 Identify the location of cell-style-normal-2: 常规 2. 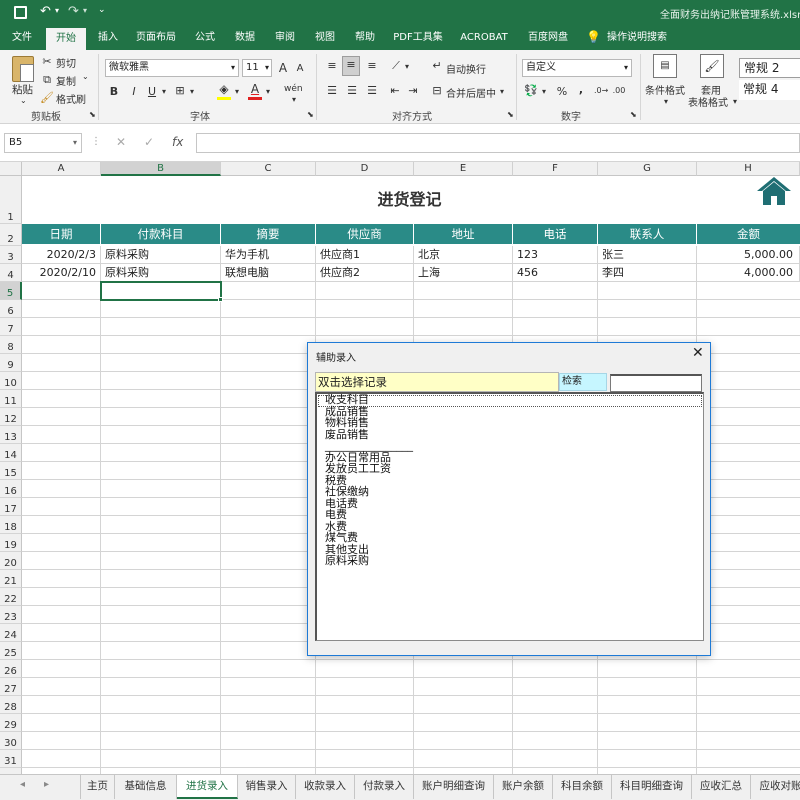
(769, 68).